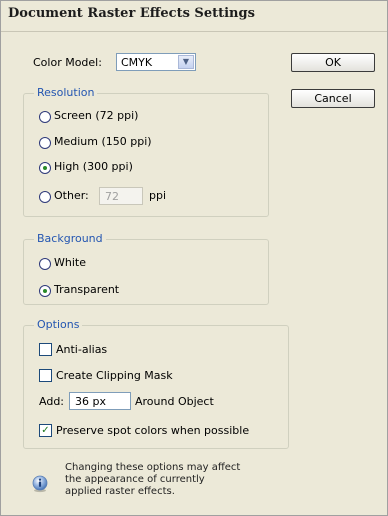 The image size is (388, 516). What do you see at coordinates (45, 291) in the screenshot?
I see `radio-transparent` at bounding box center [45, 291].